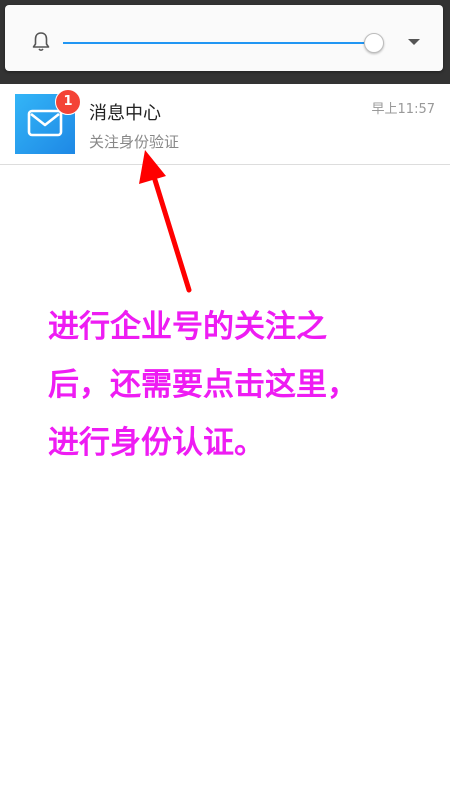 The image size is (450, 800). What do you see at coordinates (403, 109) in the screenshot?
I see `item-timestamp: 早上11:57` at bounding box center [403, 109].